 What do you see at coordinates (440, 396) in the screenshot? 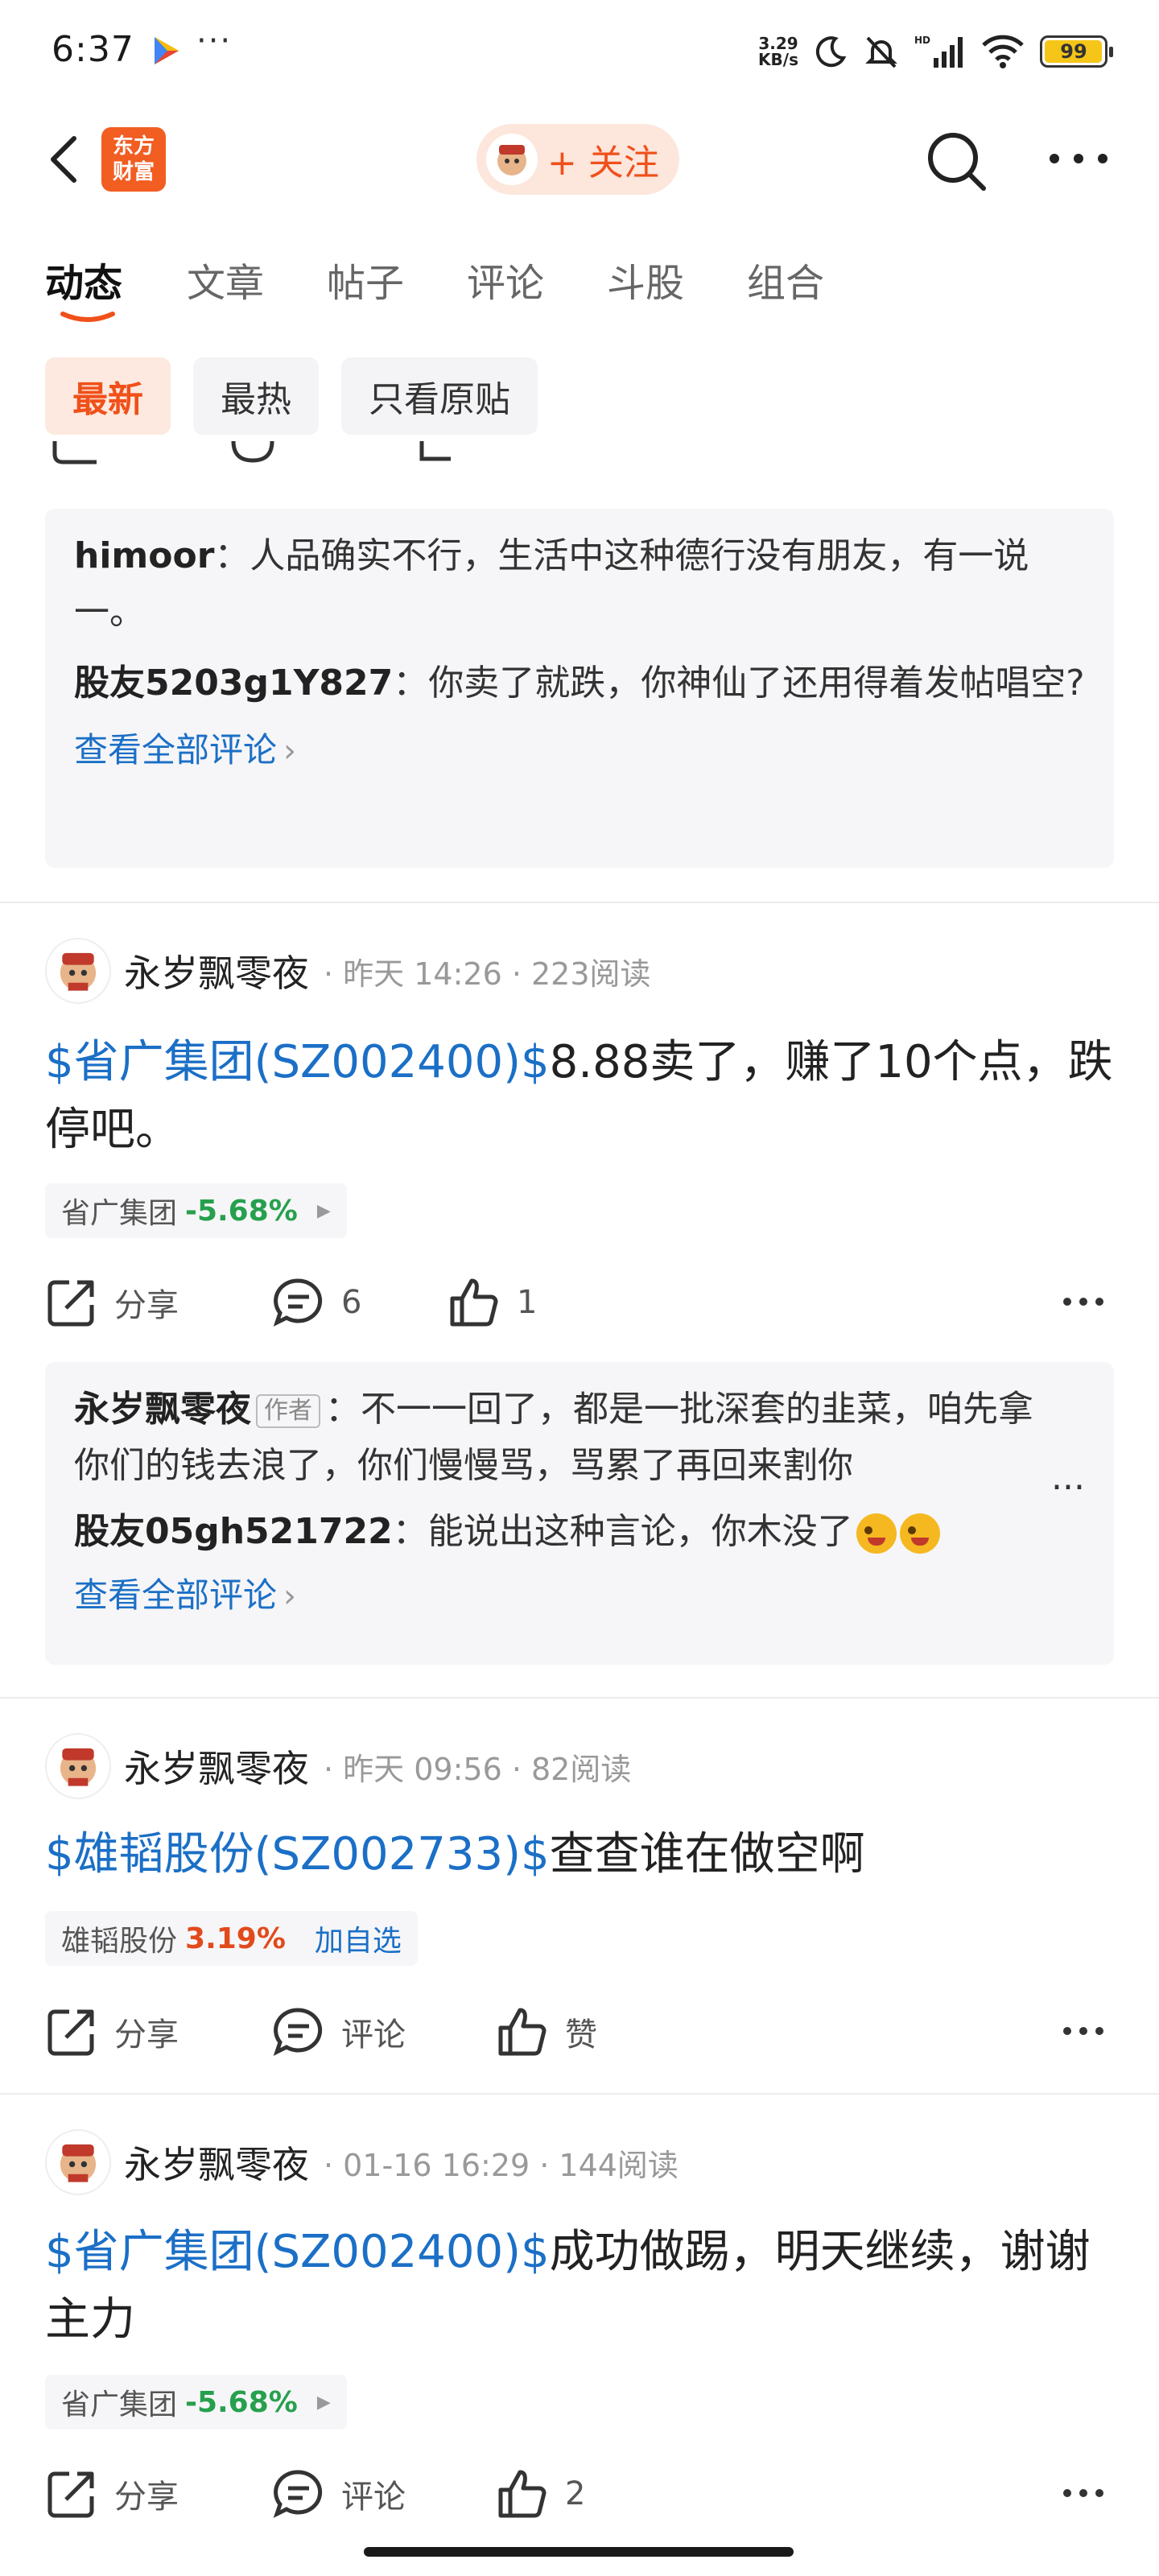
I see `filter-original-only: 只看原贴` at bounding box center [440, 396].